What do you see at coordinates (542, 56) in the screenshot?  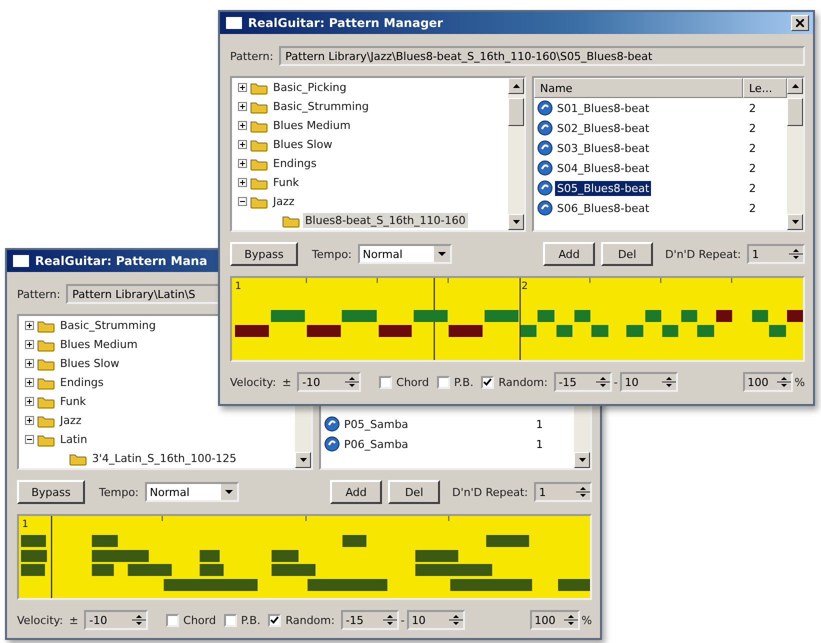 I see `pattern-path-field: Pattern Library\Jazz\Blues8-beat_S_16th_110-160\S05_Blues8-beat` at bounding box center [542, 56].